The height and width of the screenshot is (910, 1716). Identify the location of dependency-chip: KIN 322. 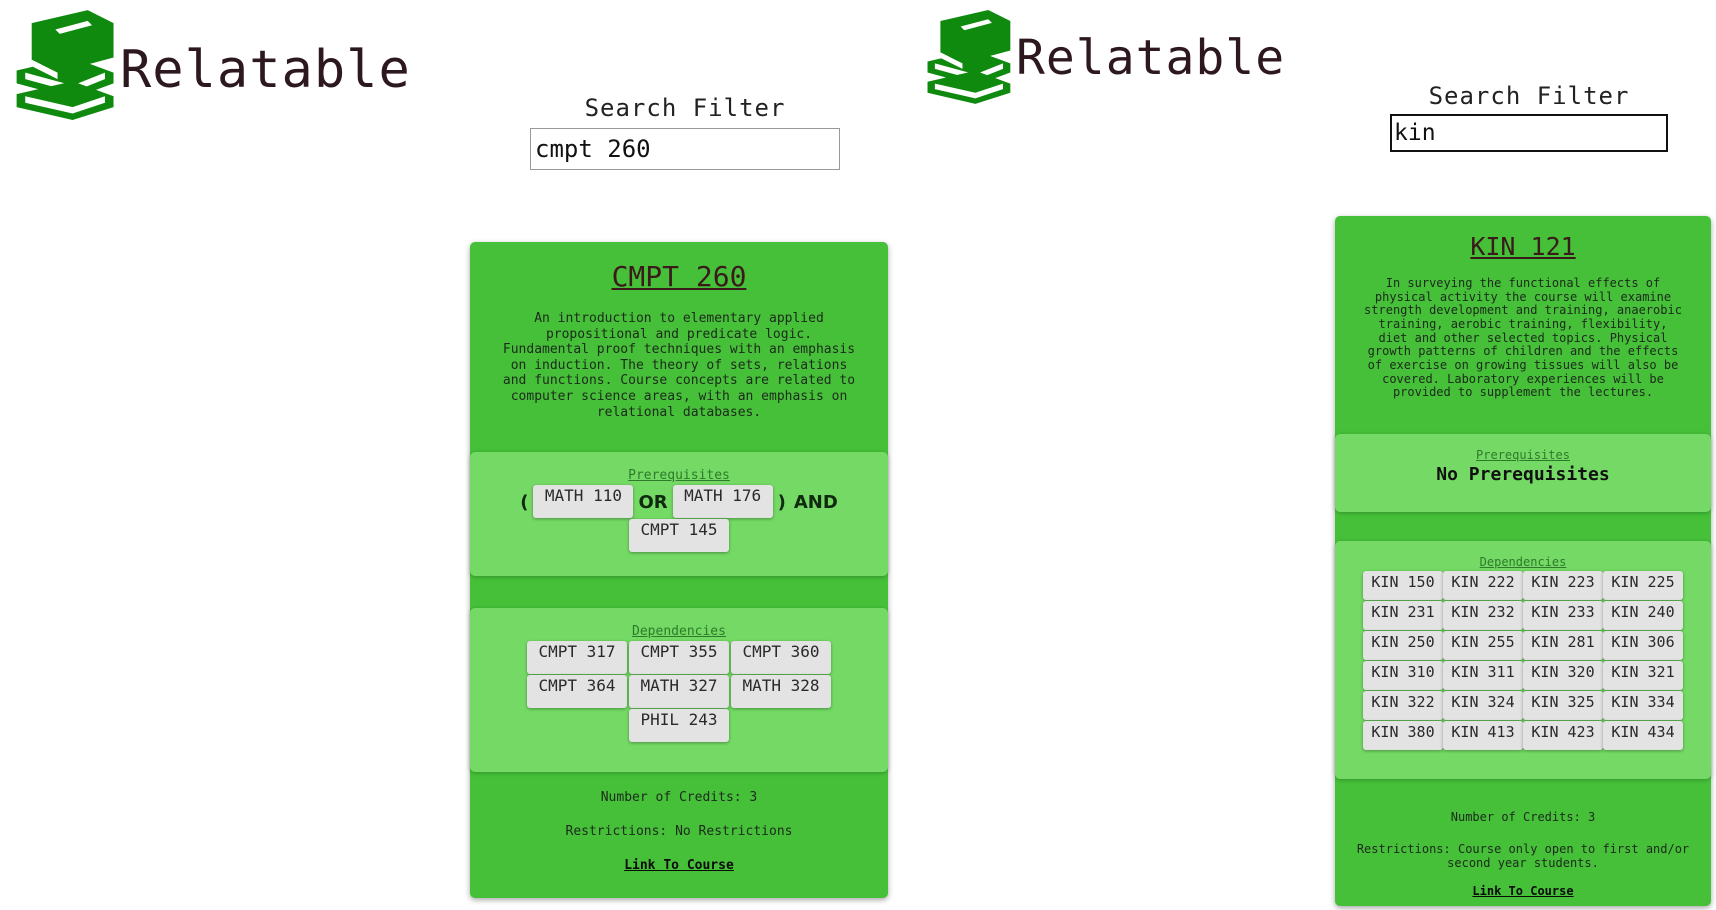
(1403, 705).